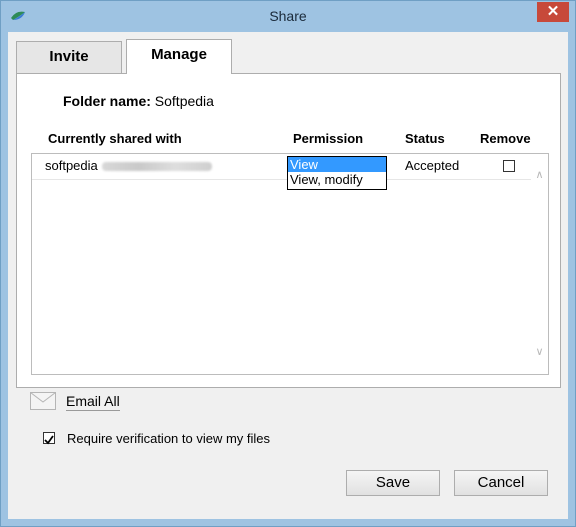 This screenshot has height=527, width=576. I want to click on checkmark-icon, so click(49, 440).